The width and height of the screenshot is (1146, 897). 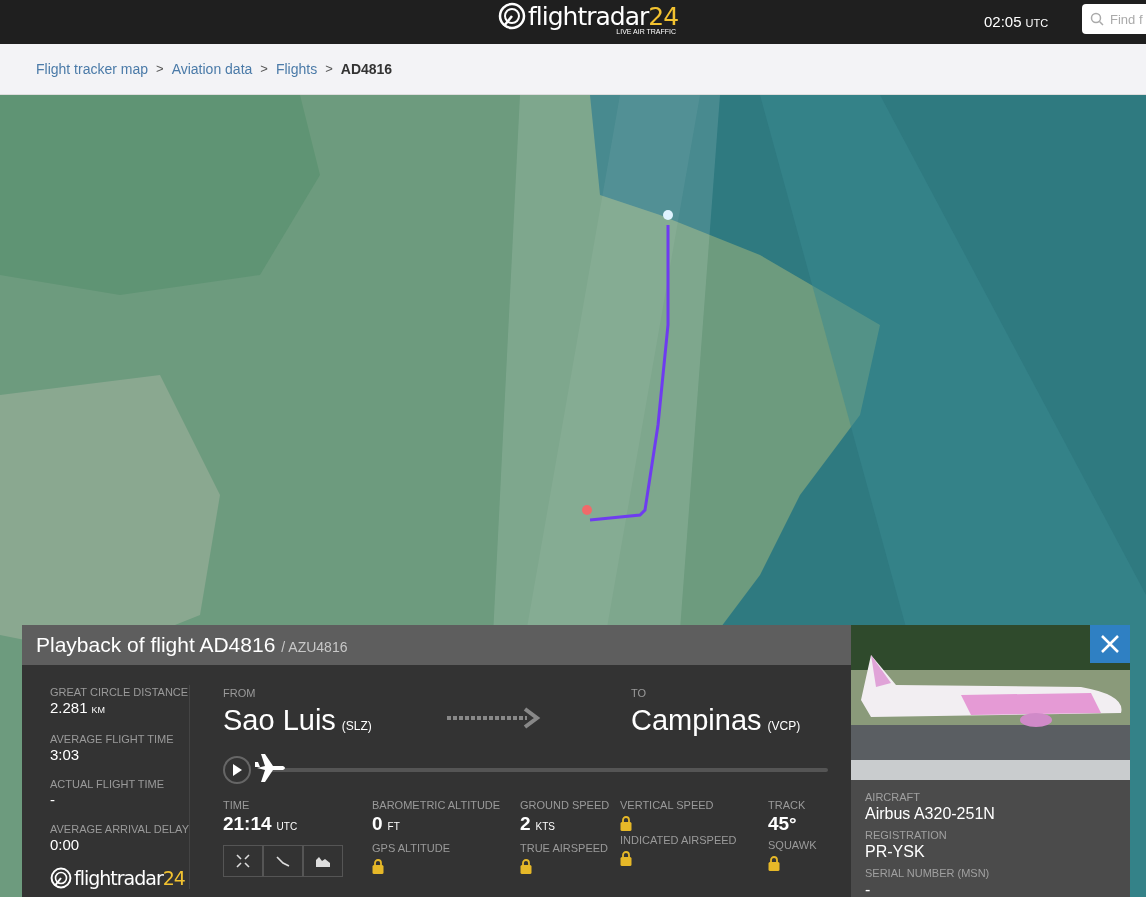 What do you see at coordinates (366, 69) in the screenshot?
I see `breadcrumb-link: AD4816` at bounding box center [366, 69].